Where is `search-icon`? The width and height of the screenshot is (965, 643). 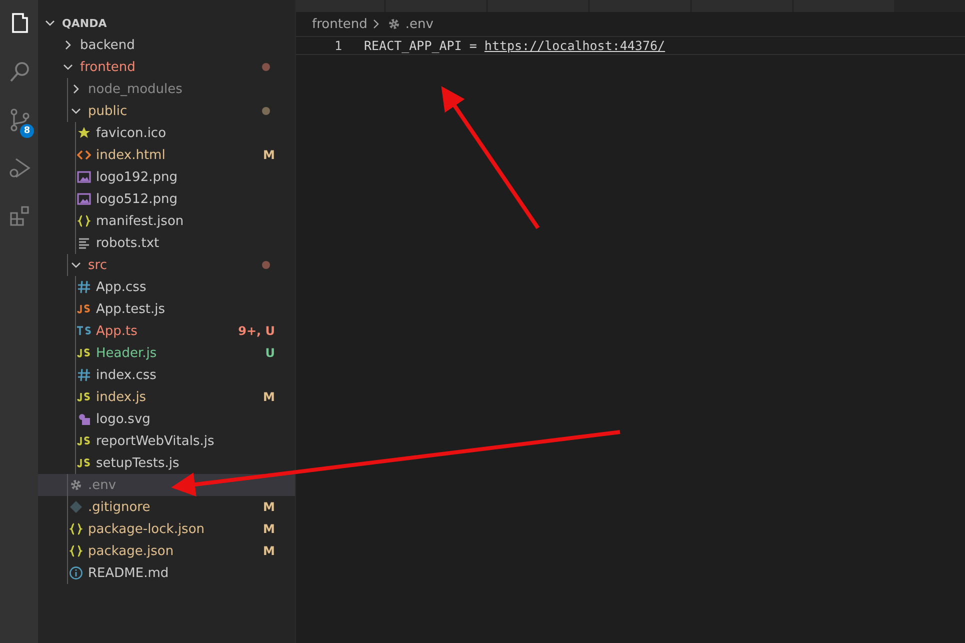 search-icon is located at coordinates (20, 72).